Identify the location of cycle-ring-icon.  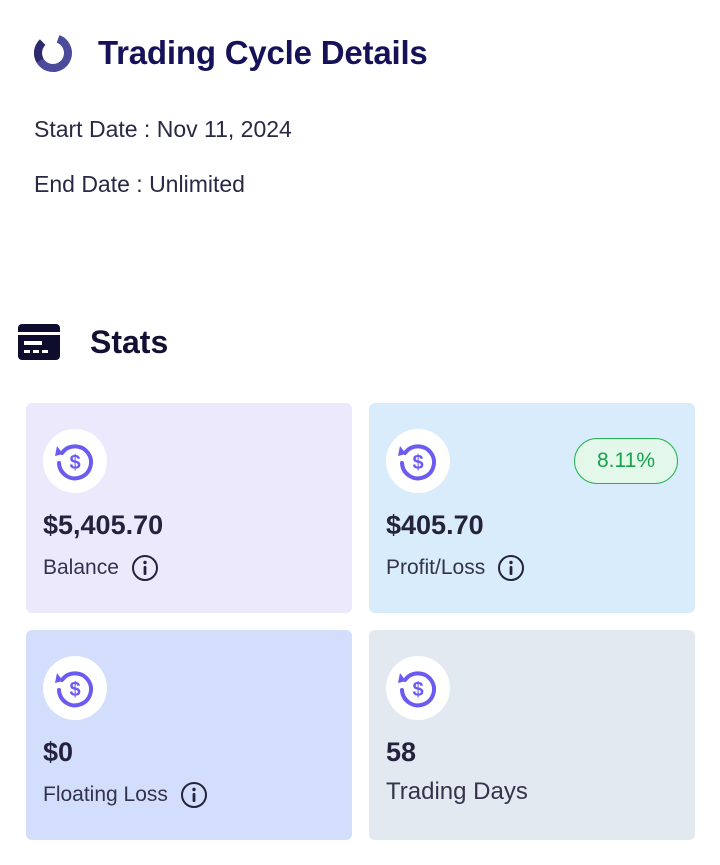
(53, 53).